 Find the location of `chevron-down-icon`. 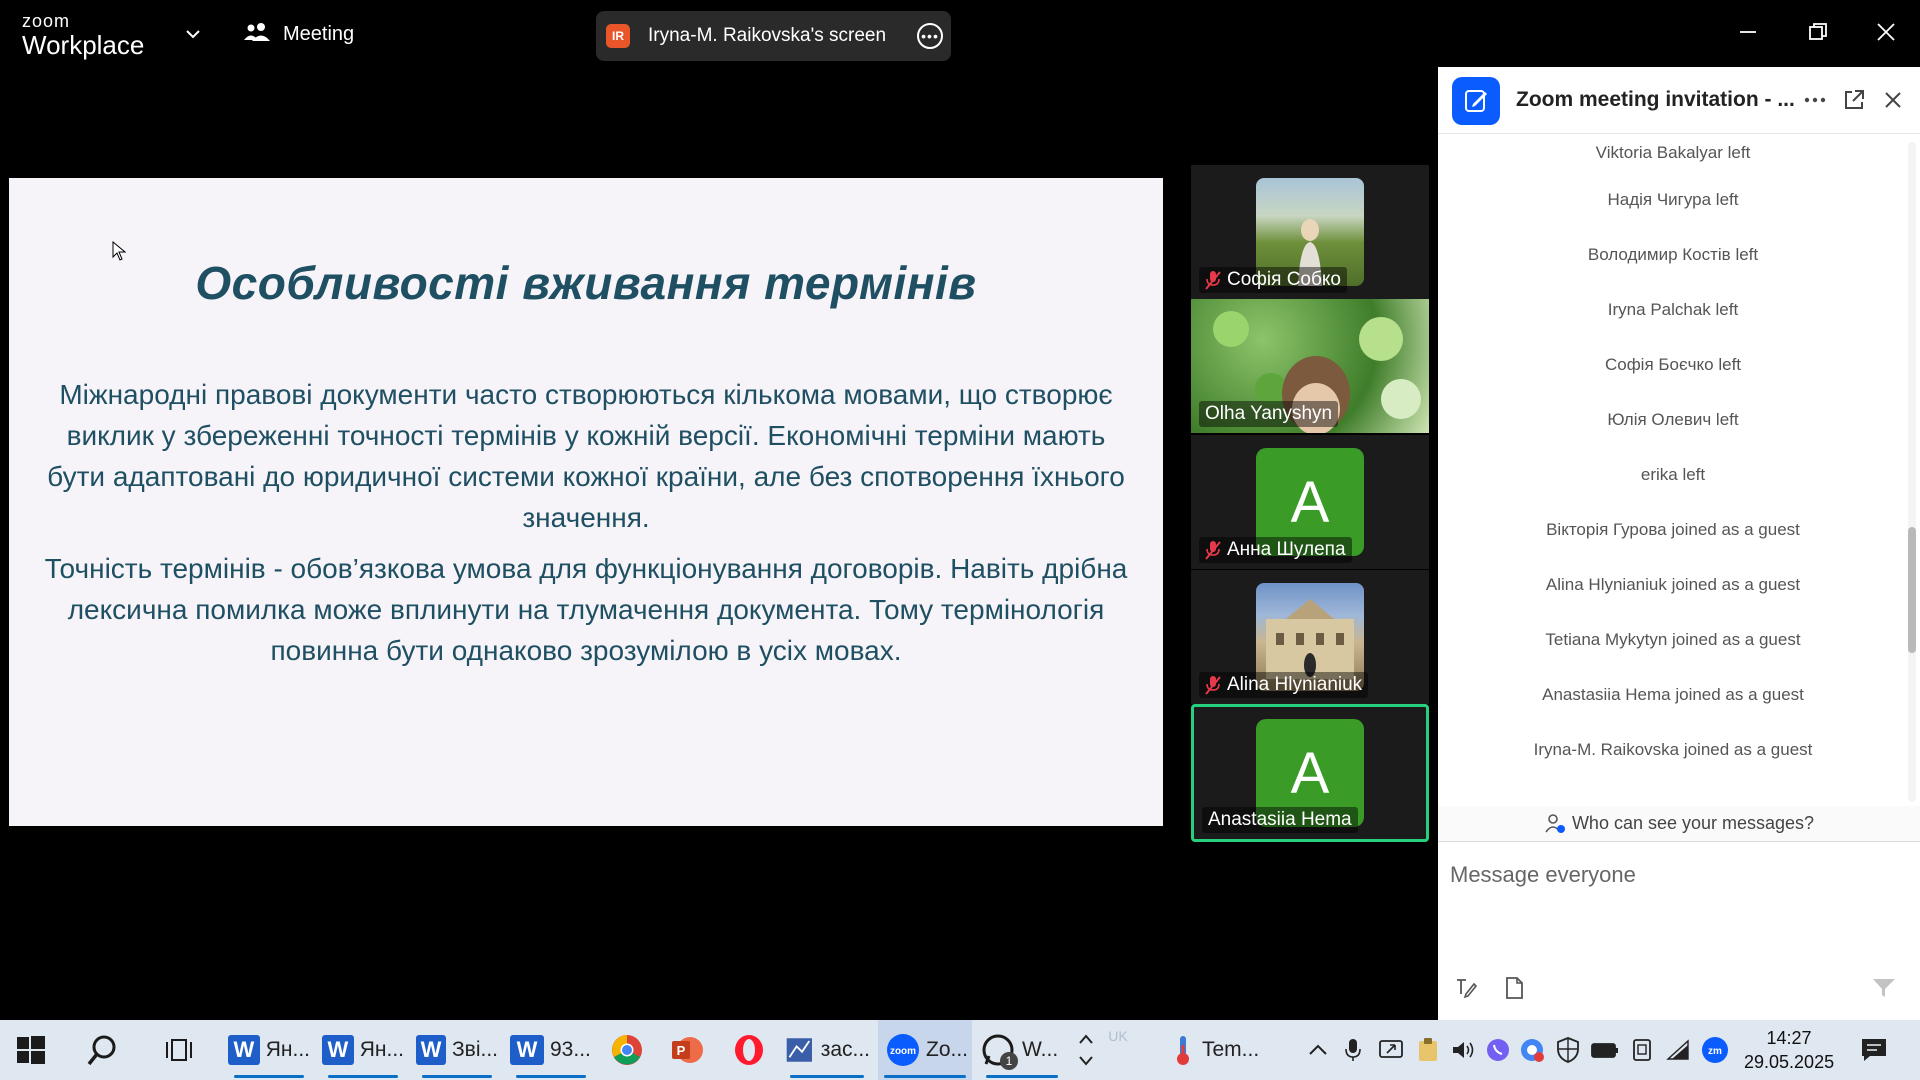

chevron-down-icon is located at coordinates (193, 34).